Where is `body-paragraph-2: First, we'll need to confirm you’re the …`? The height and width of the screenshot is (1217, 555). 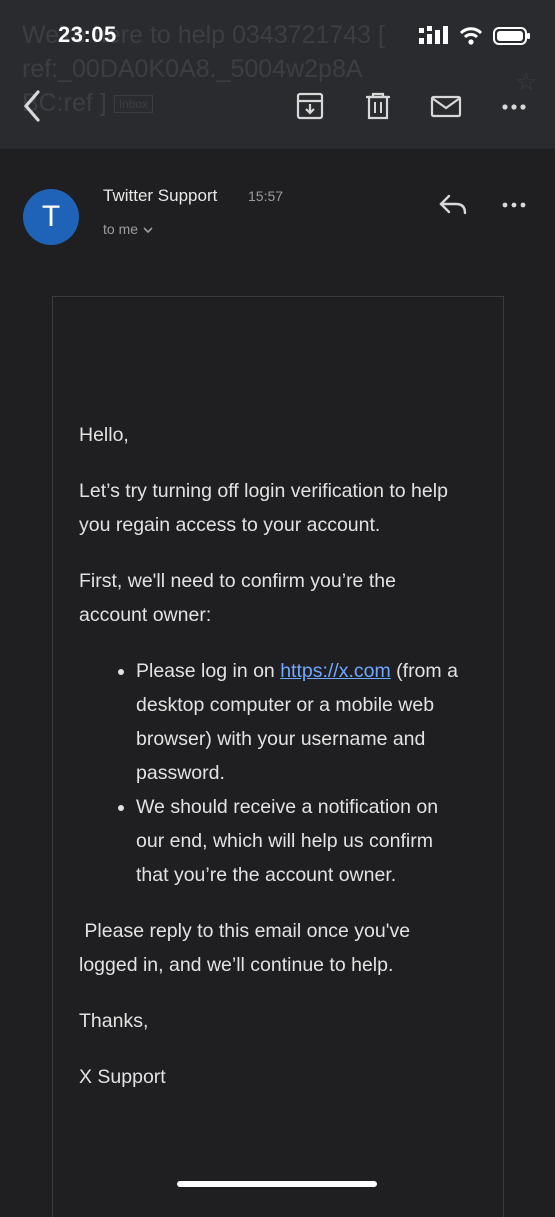 body-paragraph-2: First, we'll need to confirm you’re the … is located at coordinates (237, 598).